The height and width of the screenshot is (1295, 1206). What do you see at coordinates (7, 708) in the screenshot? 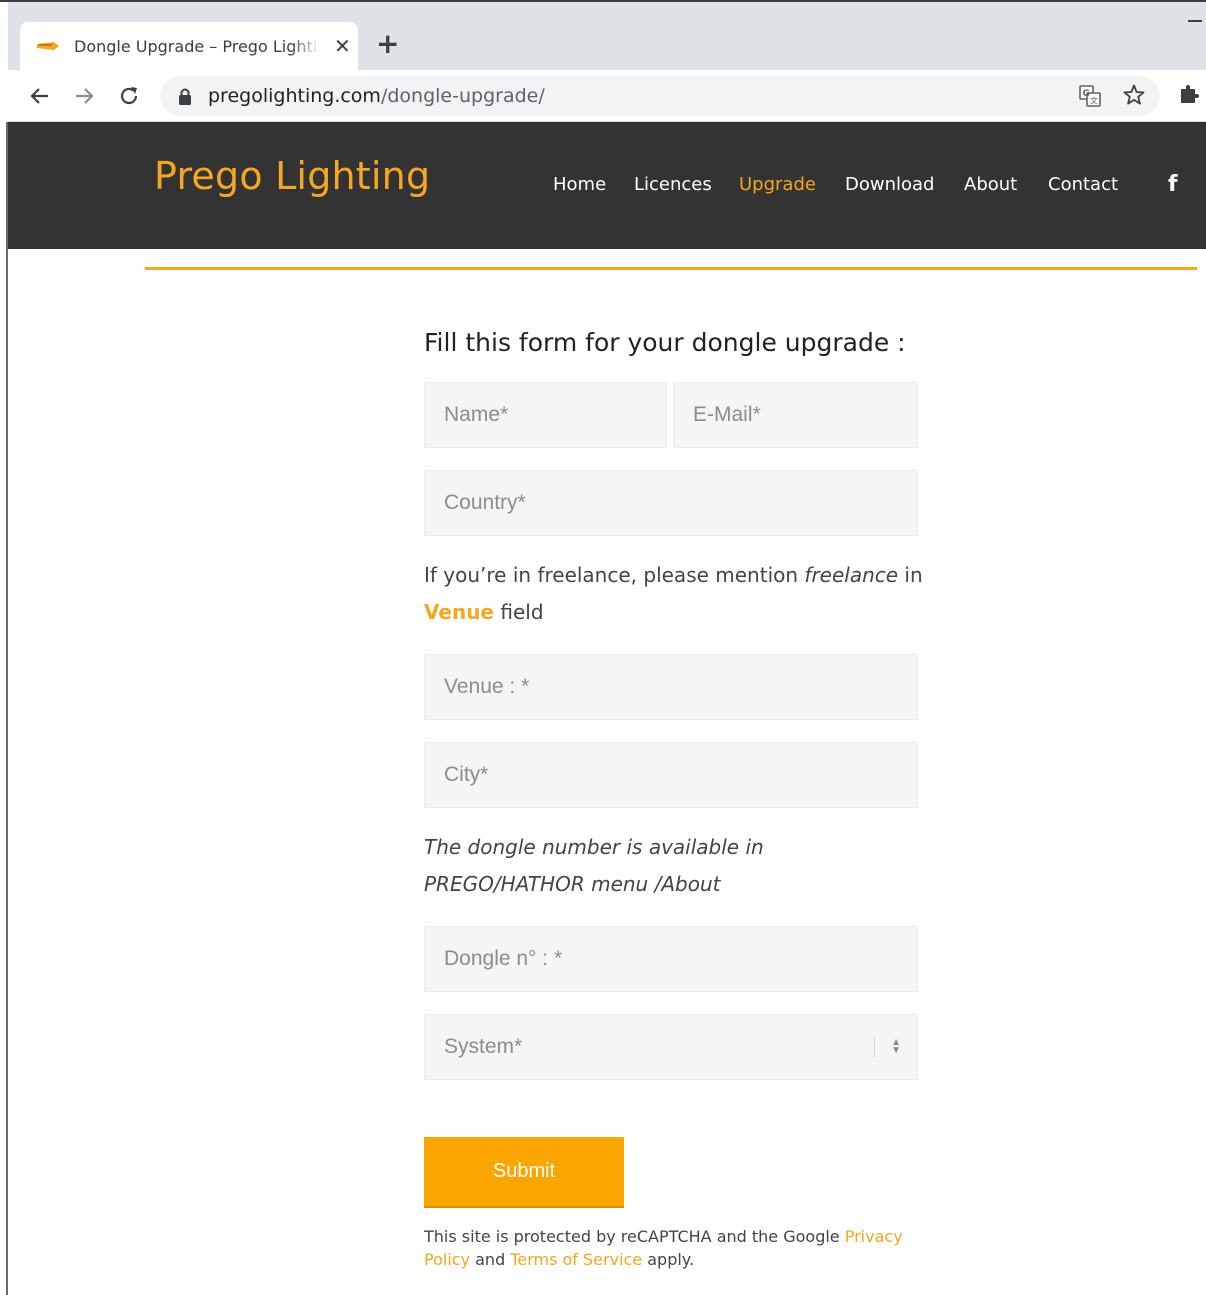
I see `window-left-border` at bounding box center [7, 708].